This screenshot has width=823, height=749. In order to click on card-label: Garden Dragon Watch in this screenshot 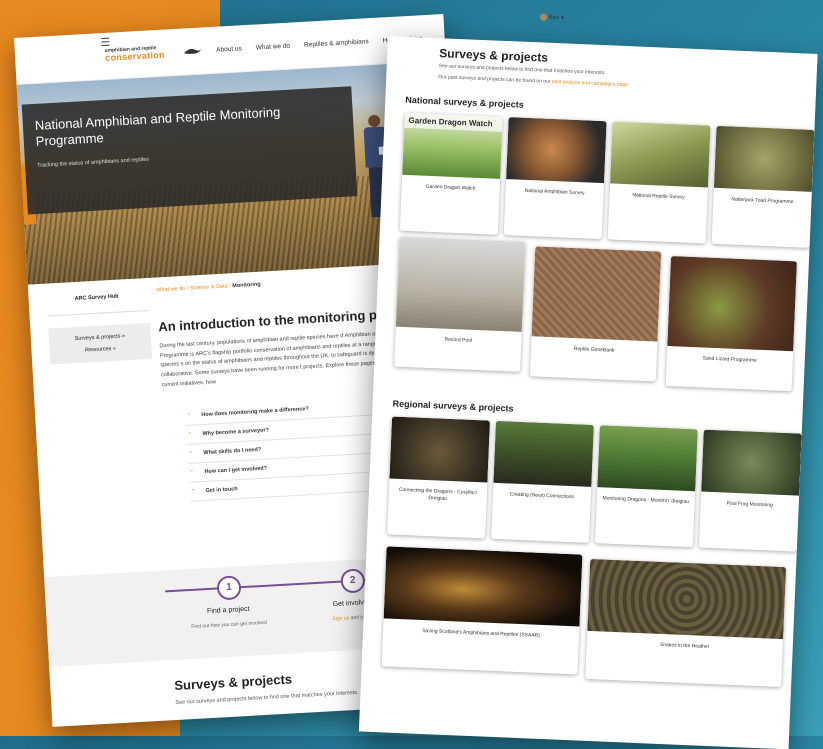, I will do `click(450, 187)`.